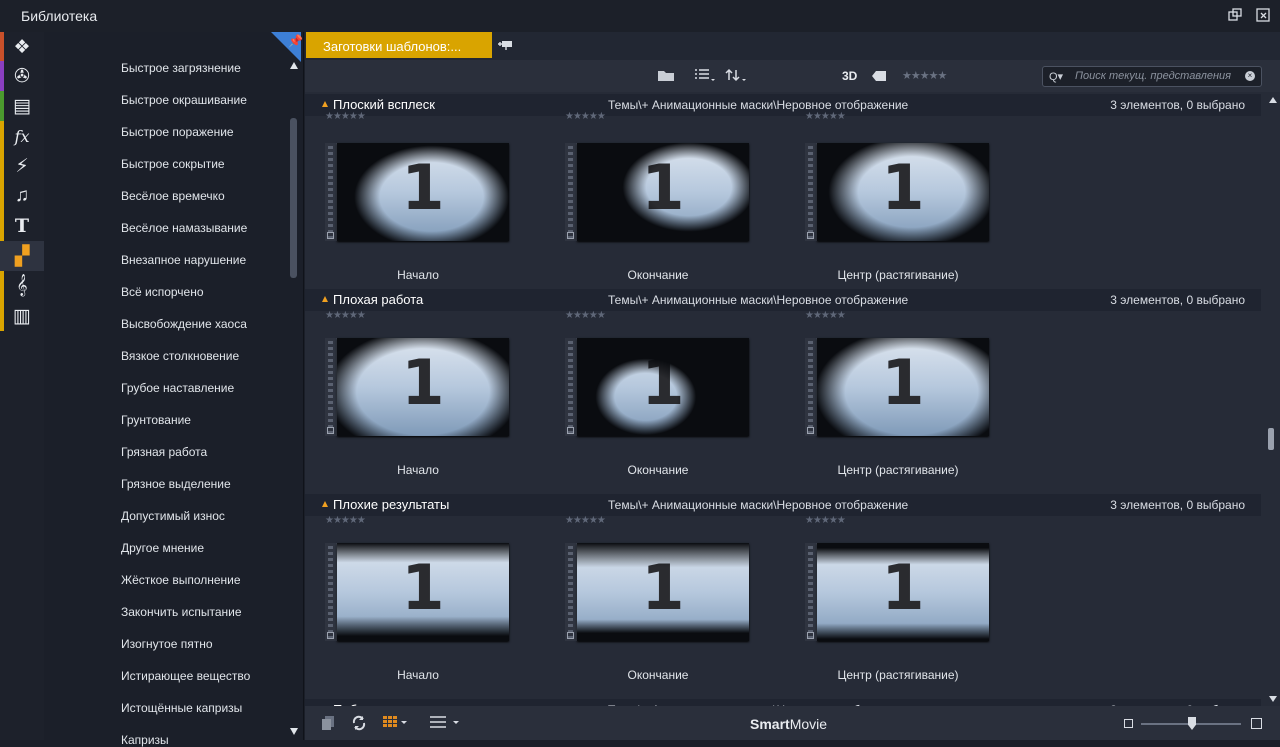 This screenshot has width=1280, height=747. What do you see at coordinates (666, 76) in the screenshot?
I see `folder-icon` at bounding box center [666, 76].